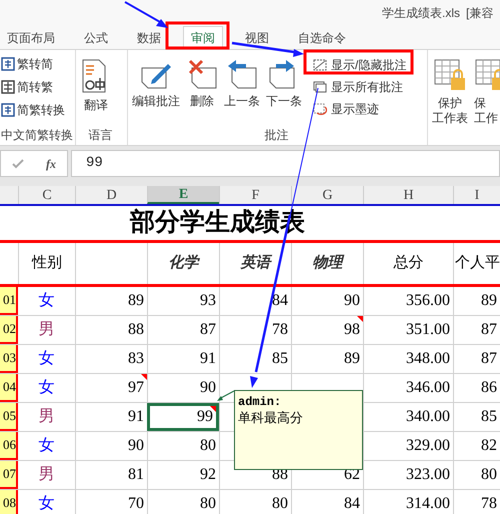 The height and width of the screenshot is (514, 500). What do you see at coordinates (46, 195) in the screenshot?
I see `column-header: C` at bounding box center [46, 195].